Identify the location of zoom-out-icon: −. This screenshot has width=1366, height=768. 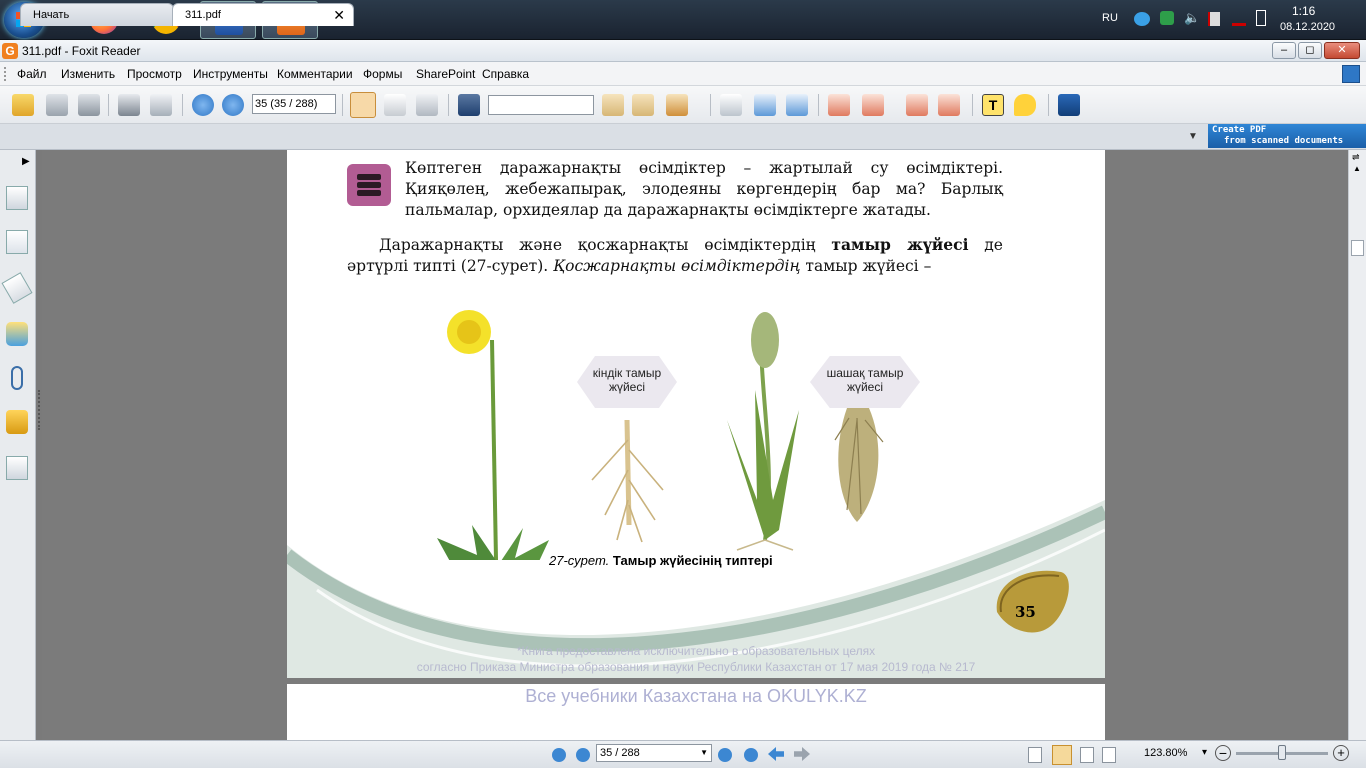
(1223, 753).